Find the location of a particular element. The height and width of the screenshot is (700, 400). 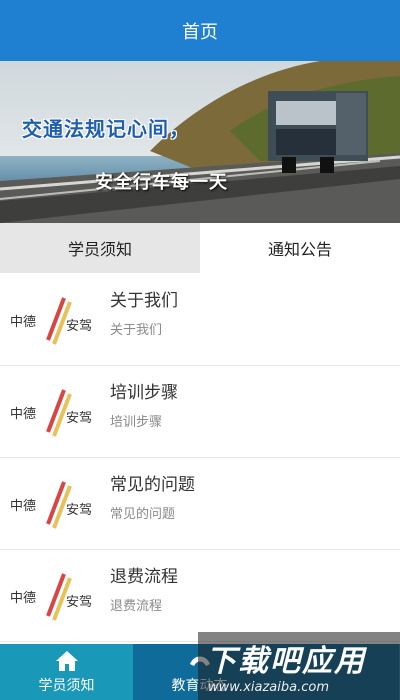

page-title: 首页 is located at coordinates (200, 32).